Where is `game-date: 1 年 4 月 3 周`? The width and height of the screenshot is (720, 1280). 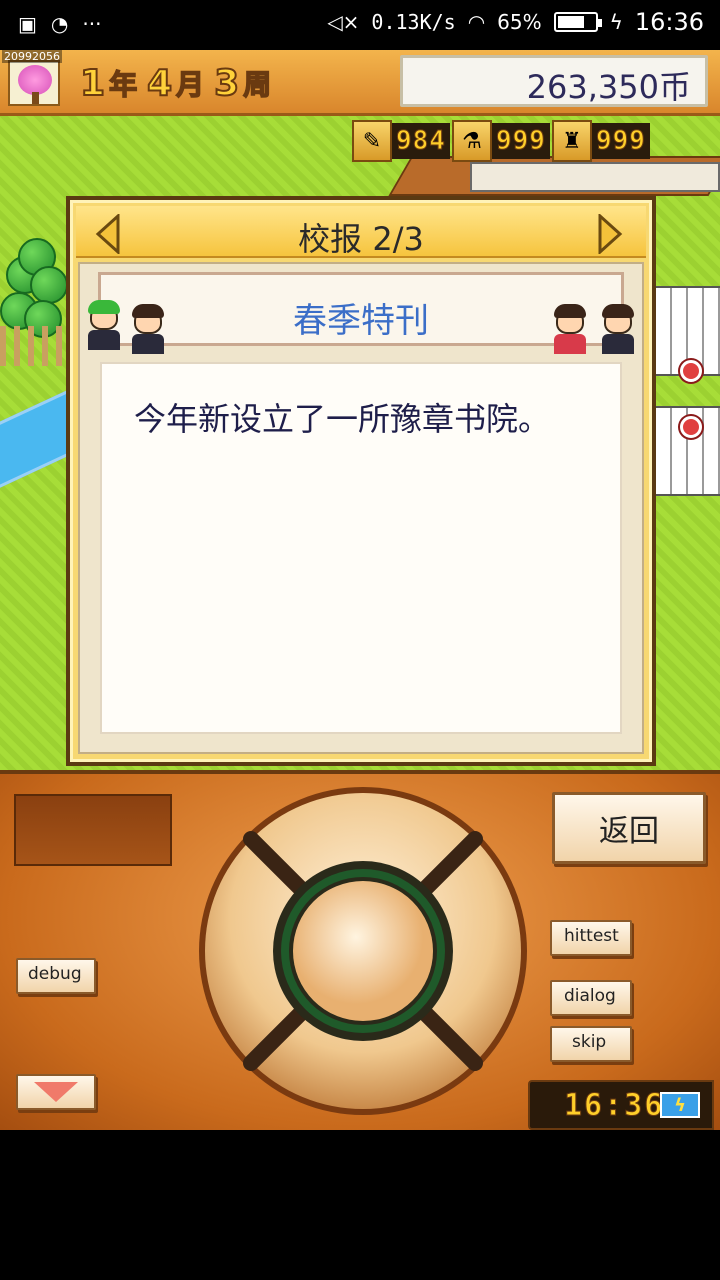 game-date: 1 年 4 月 3 周 is located at coordinates (178, 84).